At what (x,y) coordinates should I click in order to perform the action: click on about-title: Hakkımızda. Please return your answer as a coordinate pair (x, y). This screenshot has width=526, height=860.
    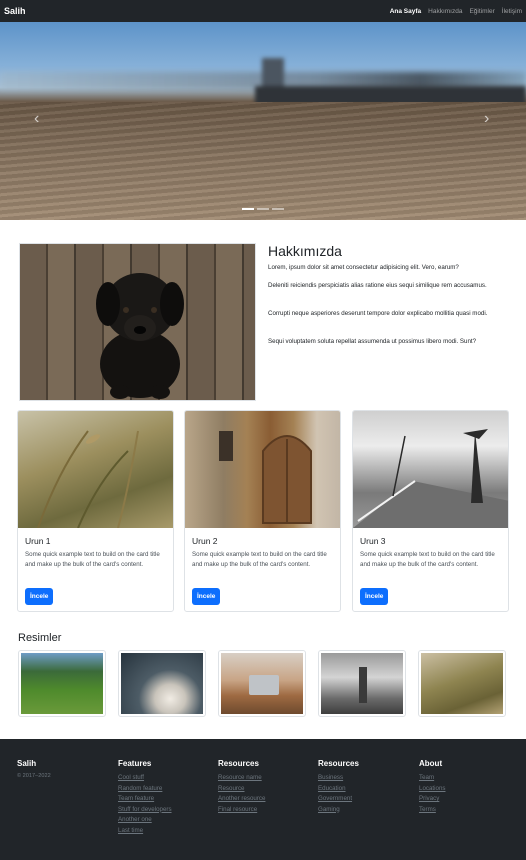
    Looking at the image, I should click on (305, 251).